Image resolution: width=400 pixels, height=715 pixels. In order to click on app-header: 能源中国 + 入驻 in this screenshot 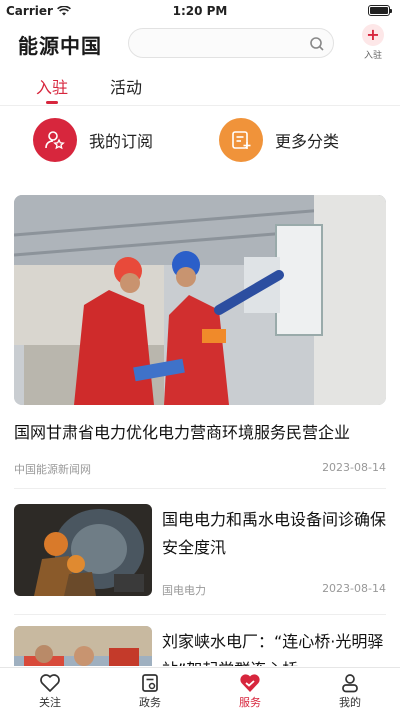, I will do `click(200, 44)`.